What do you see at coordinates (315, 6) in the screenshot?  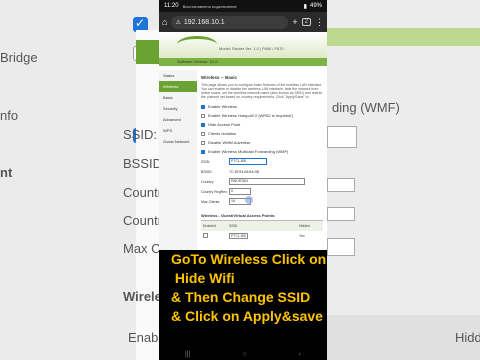 I see `battery-level: 49%` at bounding box center [315, 6].